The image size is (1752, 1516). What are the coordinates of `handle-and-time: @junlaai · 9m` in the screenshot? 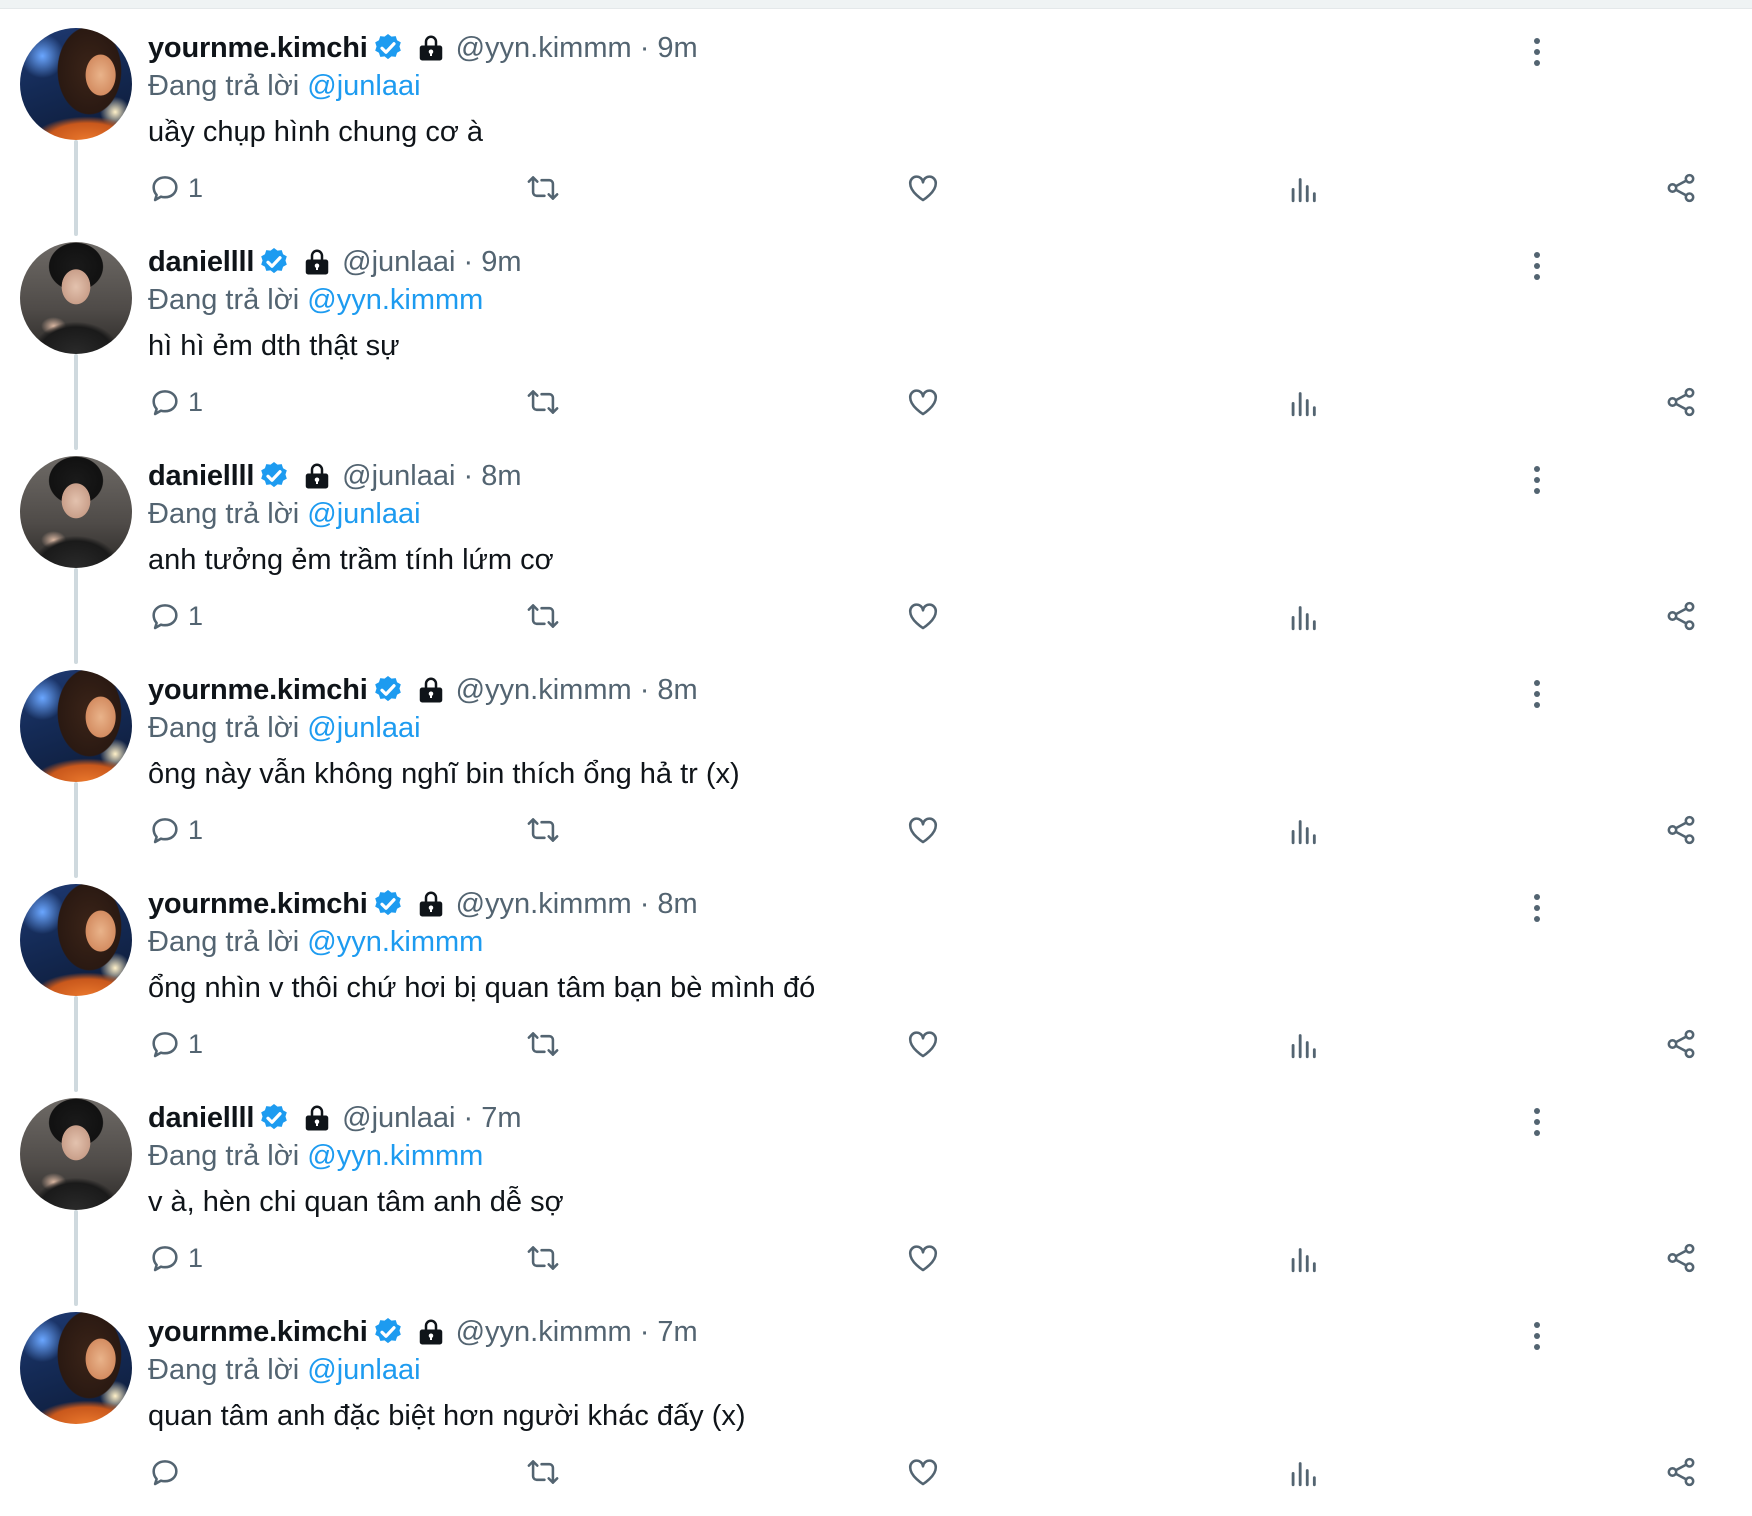 It's located at (431, 262).